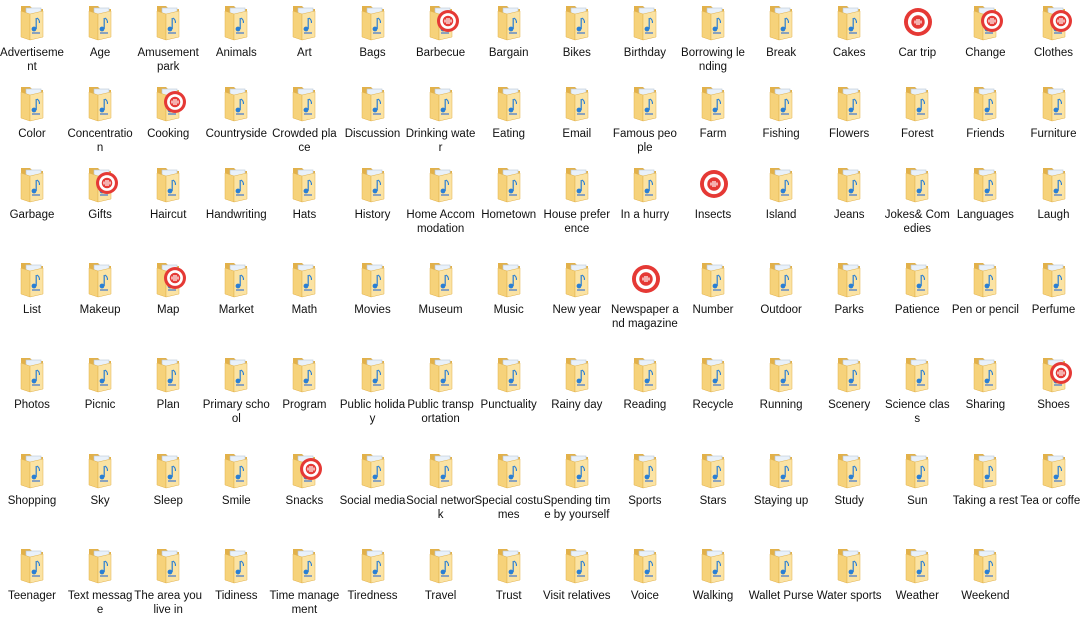 The image size is (1080, 617). What do you see at coordinates (781, 383) in the screenshot?
I see `folder-item: Running` at bounding box center [781, 383].